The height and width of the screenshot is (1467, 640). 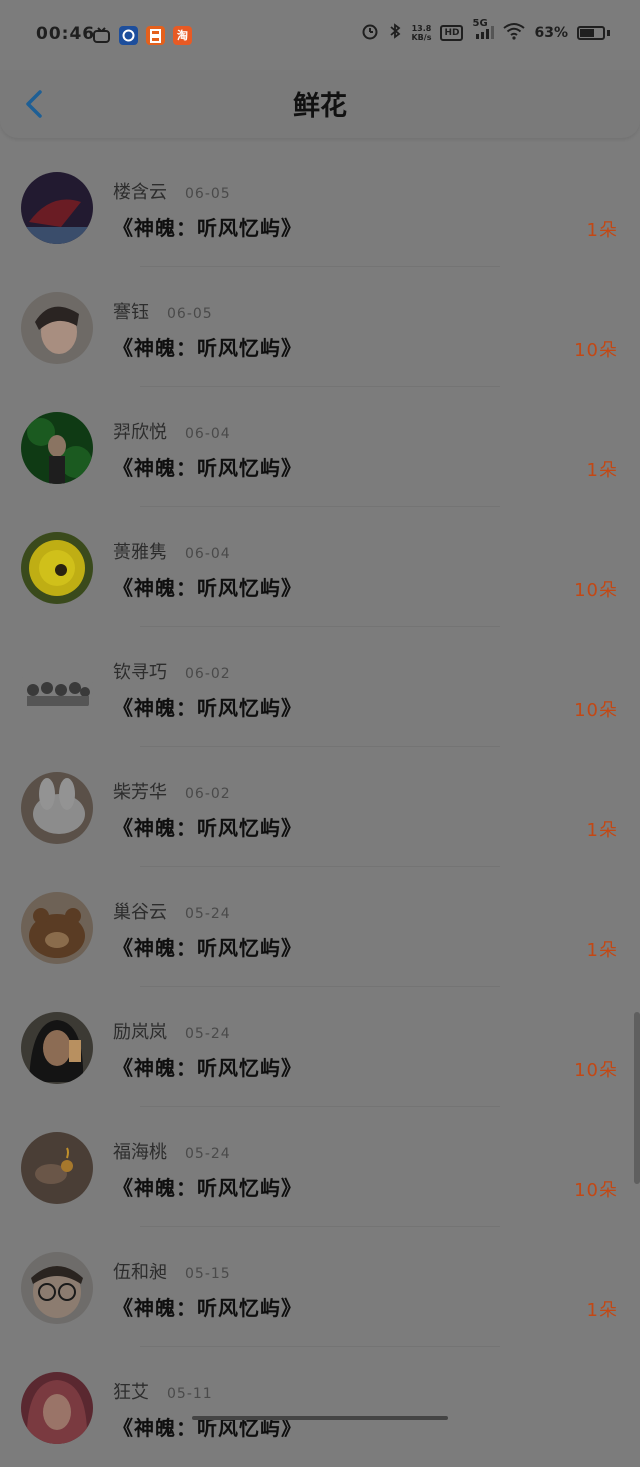 What do you see at coordinates (172, 192) in the screenshot?
I see `user-name: 楼含云 06-05` at bounding box center [172, 192].